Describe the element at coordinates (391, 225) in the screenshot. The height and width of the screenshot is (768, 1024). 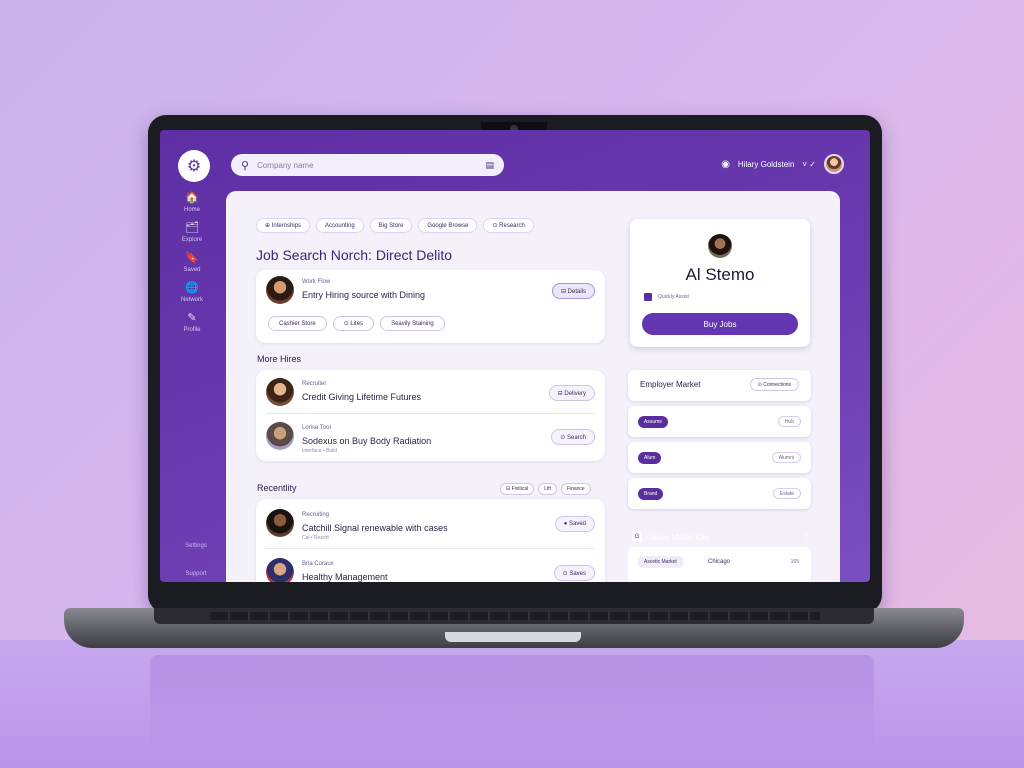
I see `filter-chip: Big Store` at that location.